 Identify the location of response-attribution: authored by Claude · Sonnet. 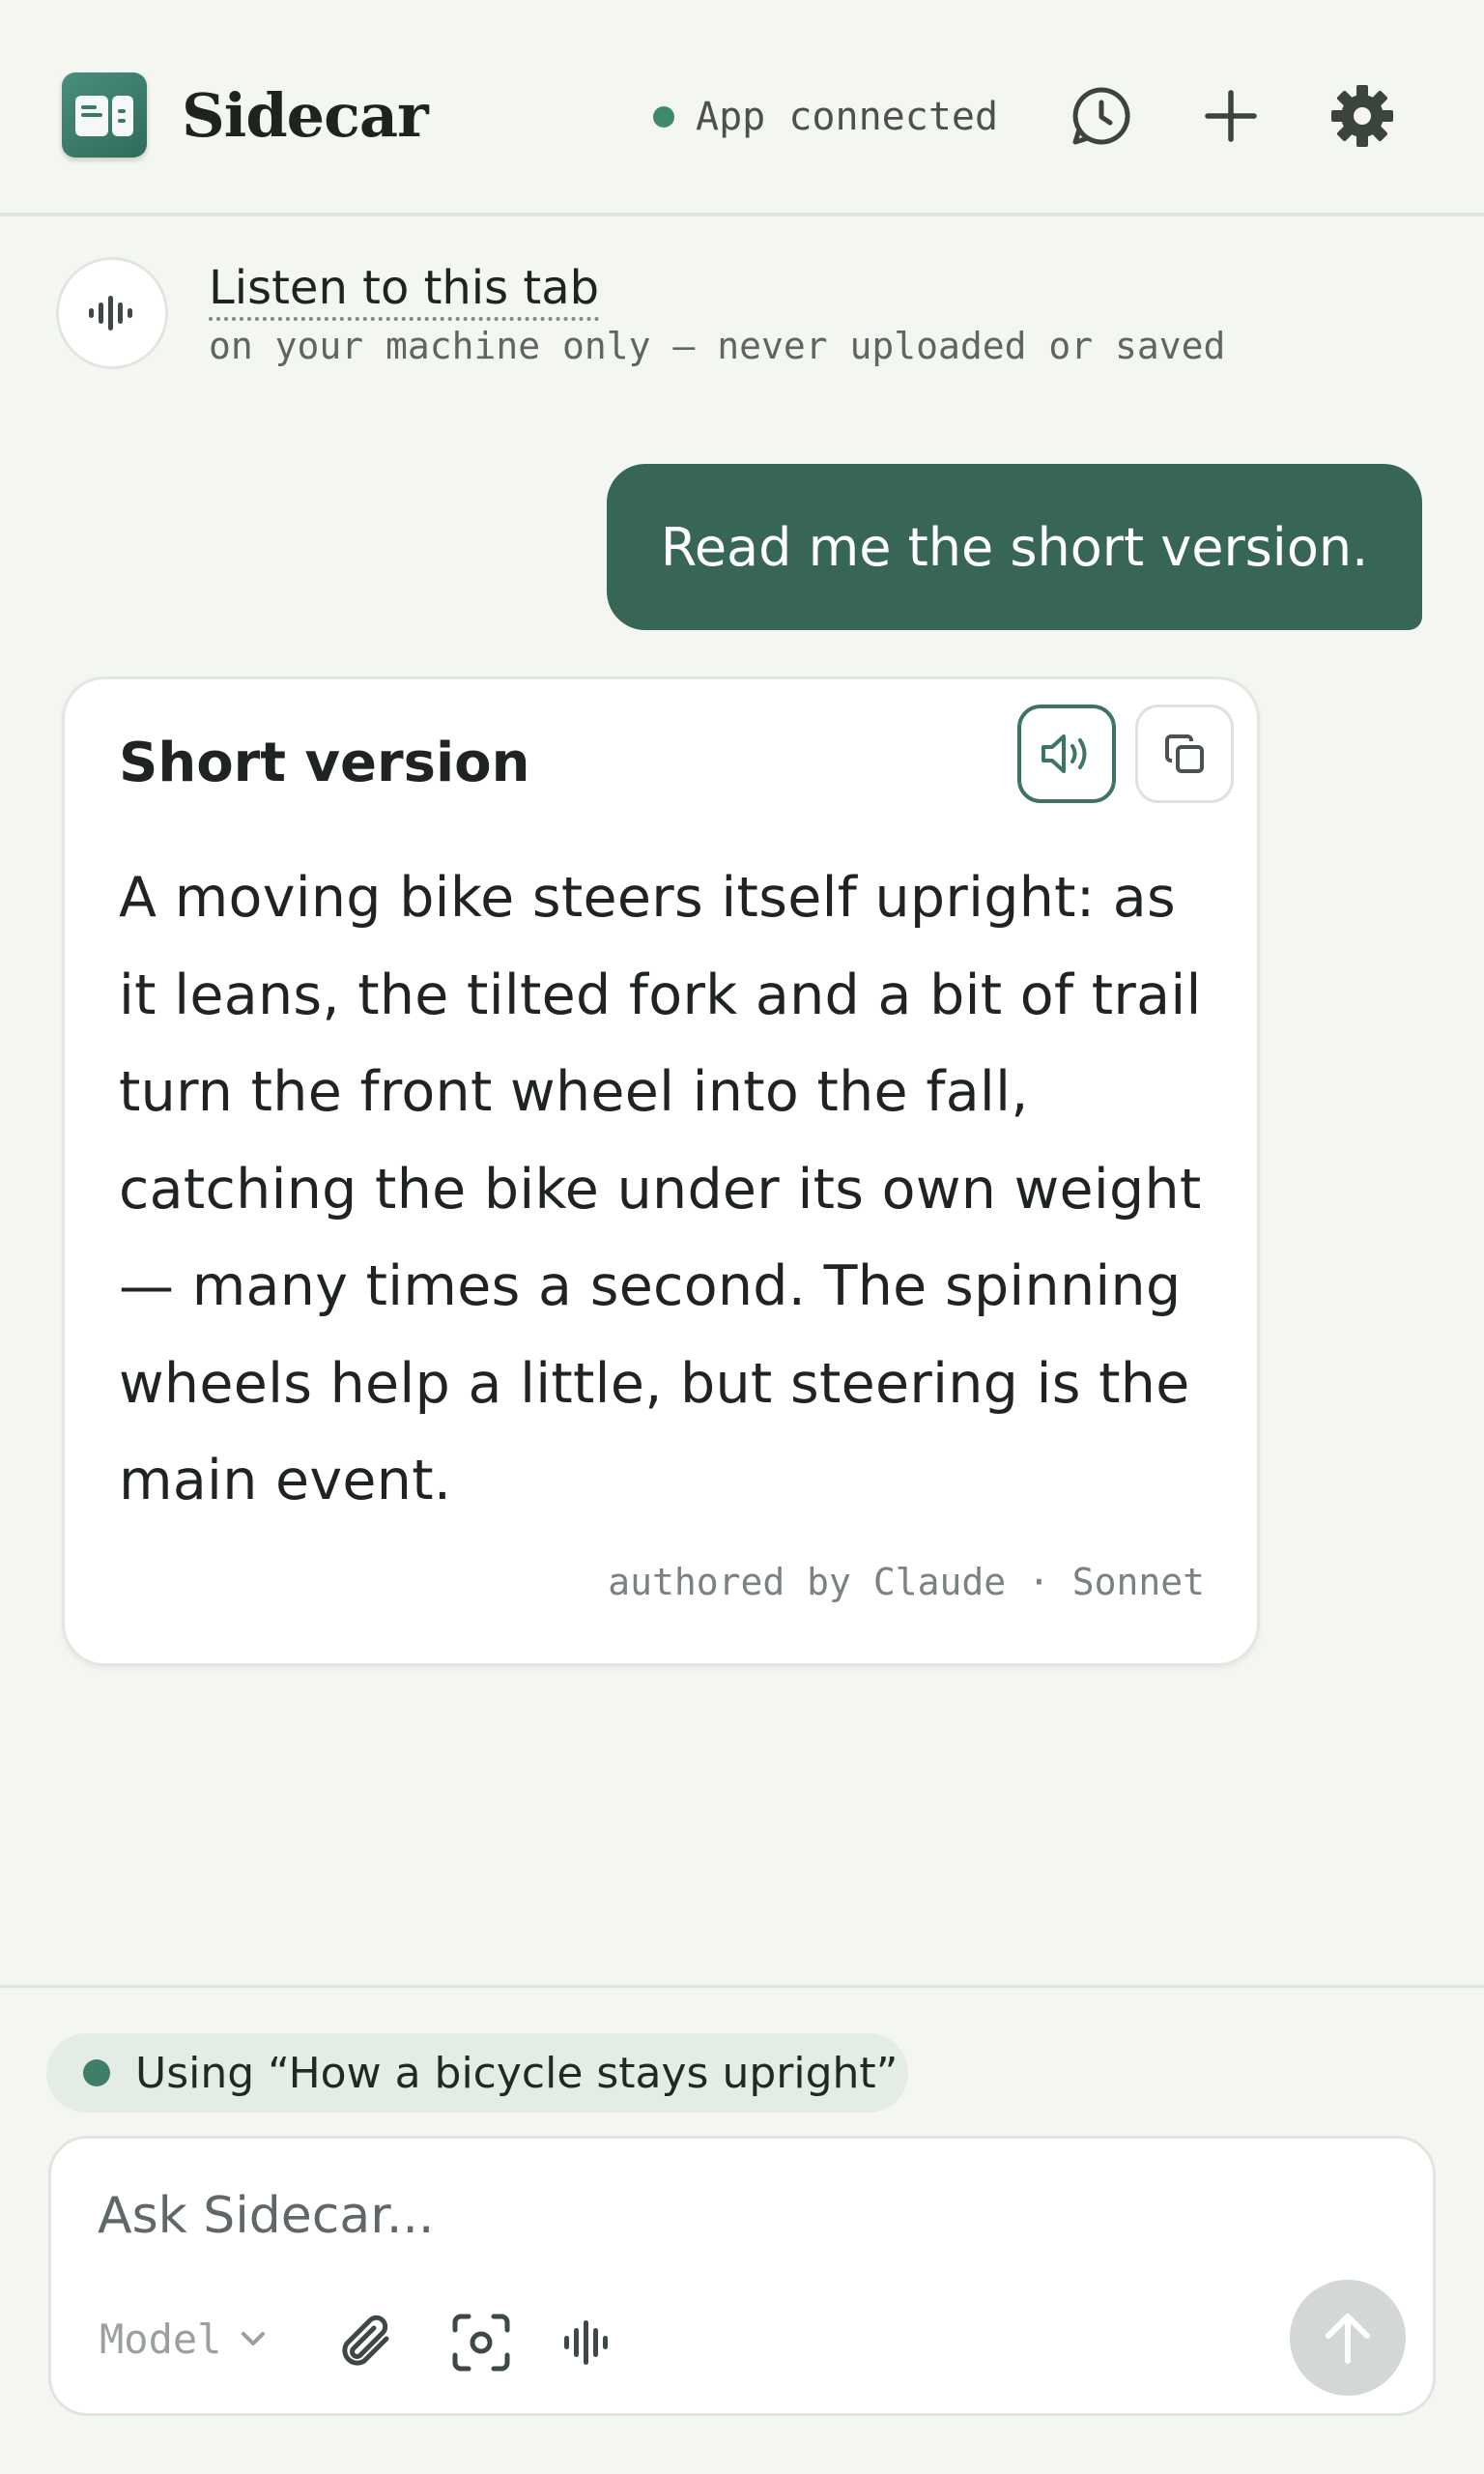
(907, 1582).